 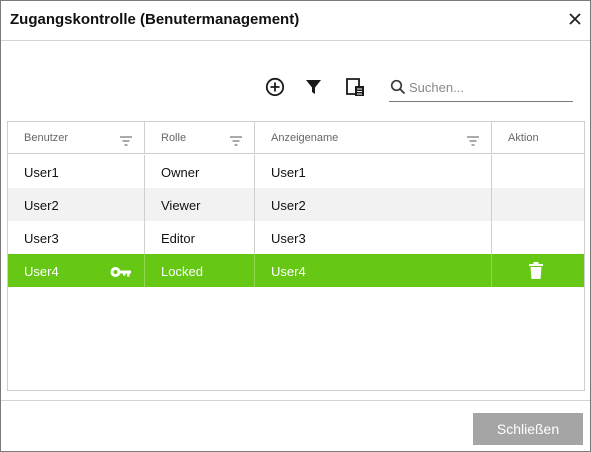 What do you see at coordinates (200, 270) in the screenshot?
I see `cell-role: Locked` at bounding box center [200, 270].